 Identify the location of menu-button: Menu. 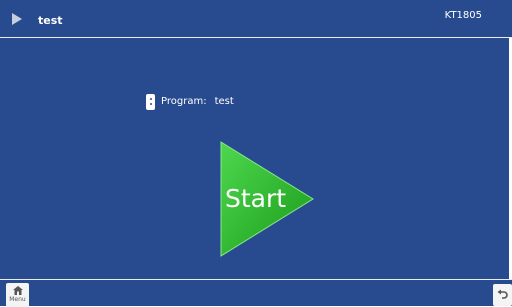
(17, 295).